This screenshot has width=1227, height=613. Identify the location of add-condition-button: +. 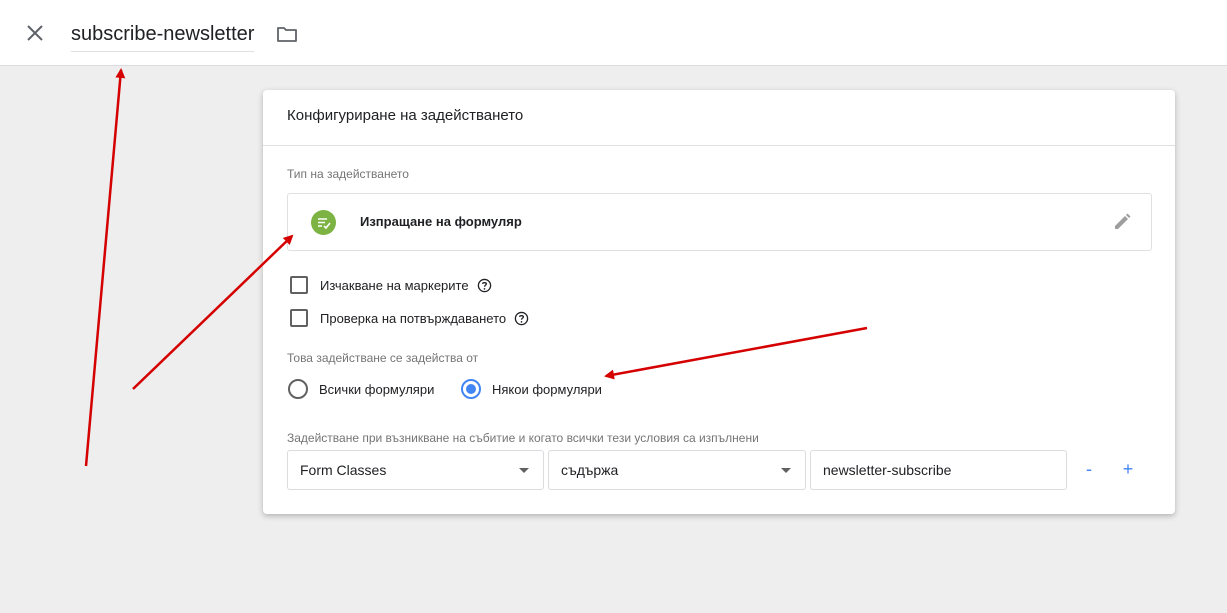
(1128, 469).